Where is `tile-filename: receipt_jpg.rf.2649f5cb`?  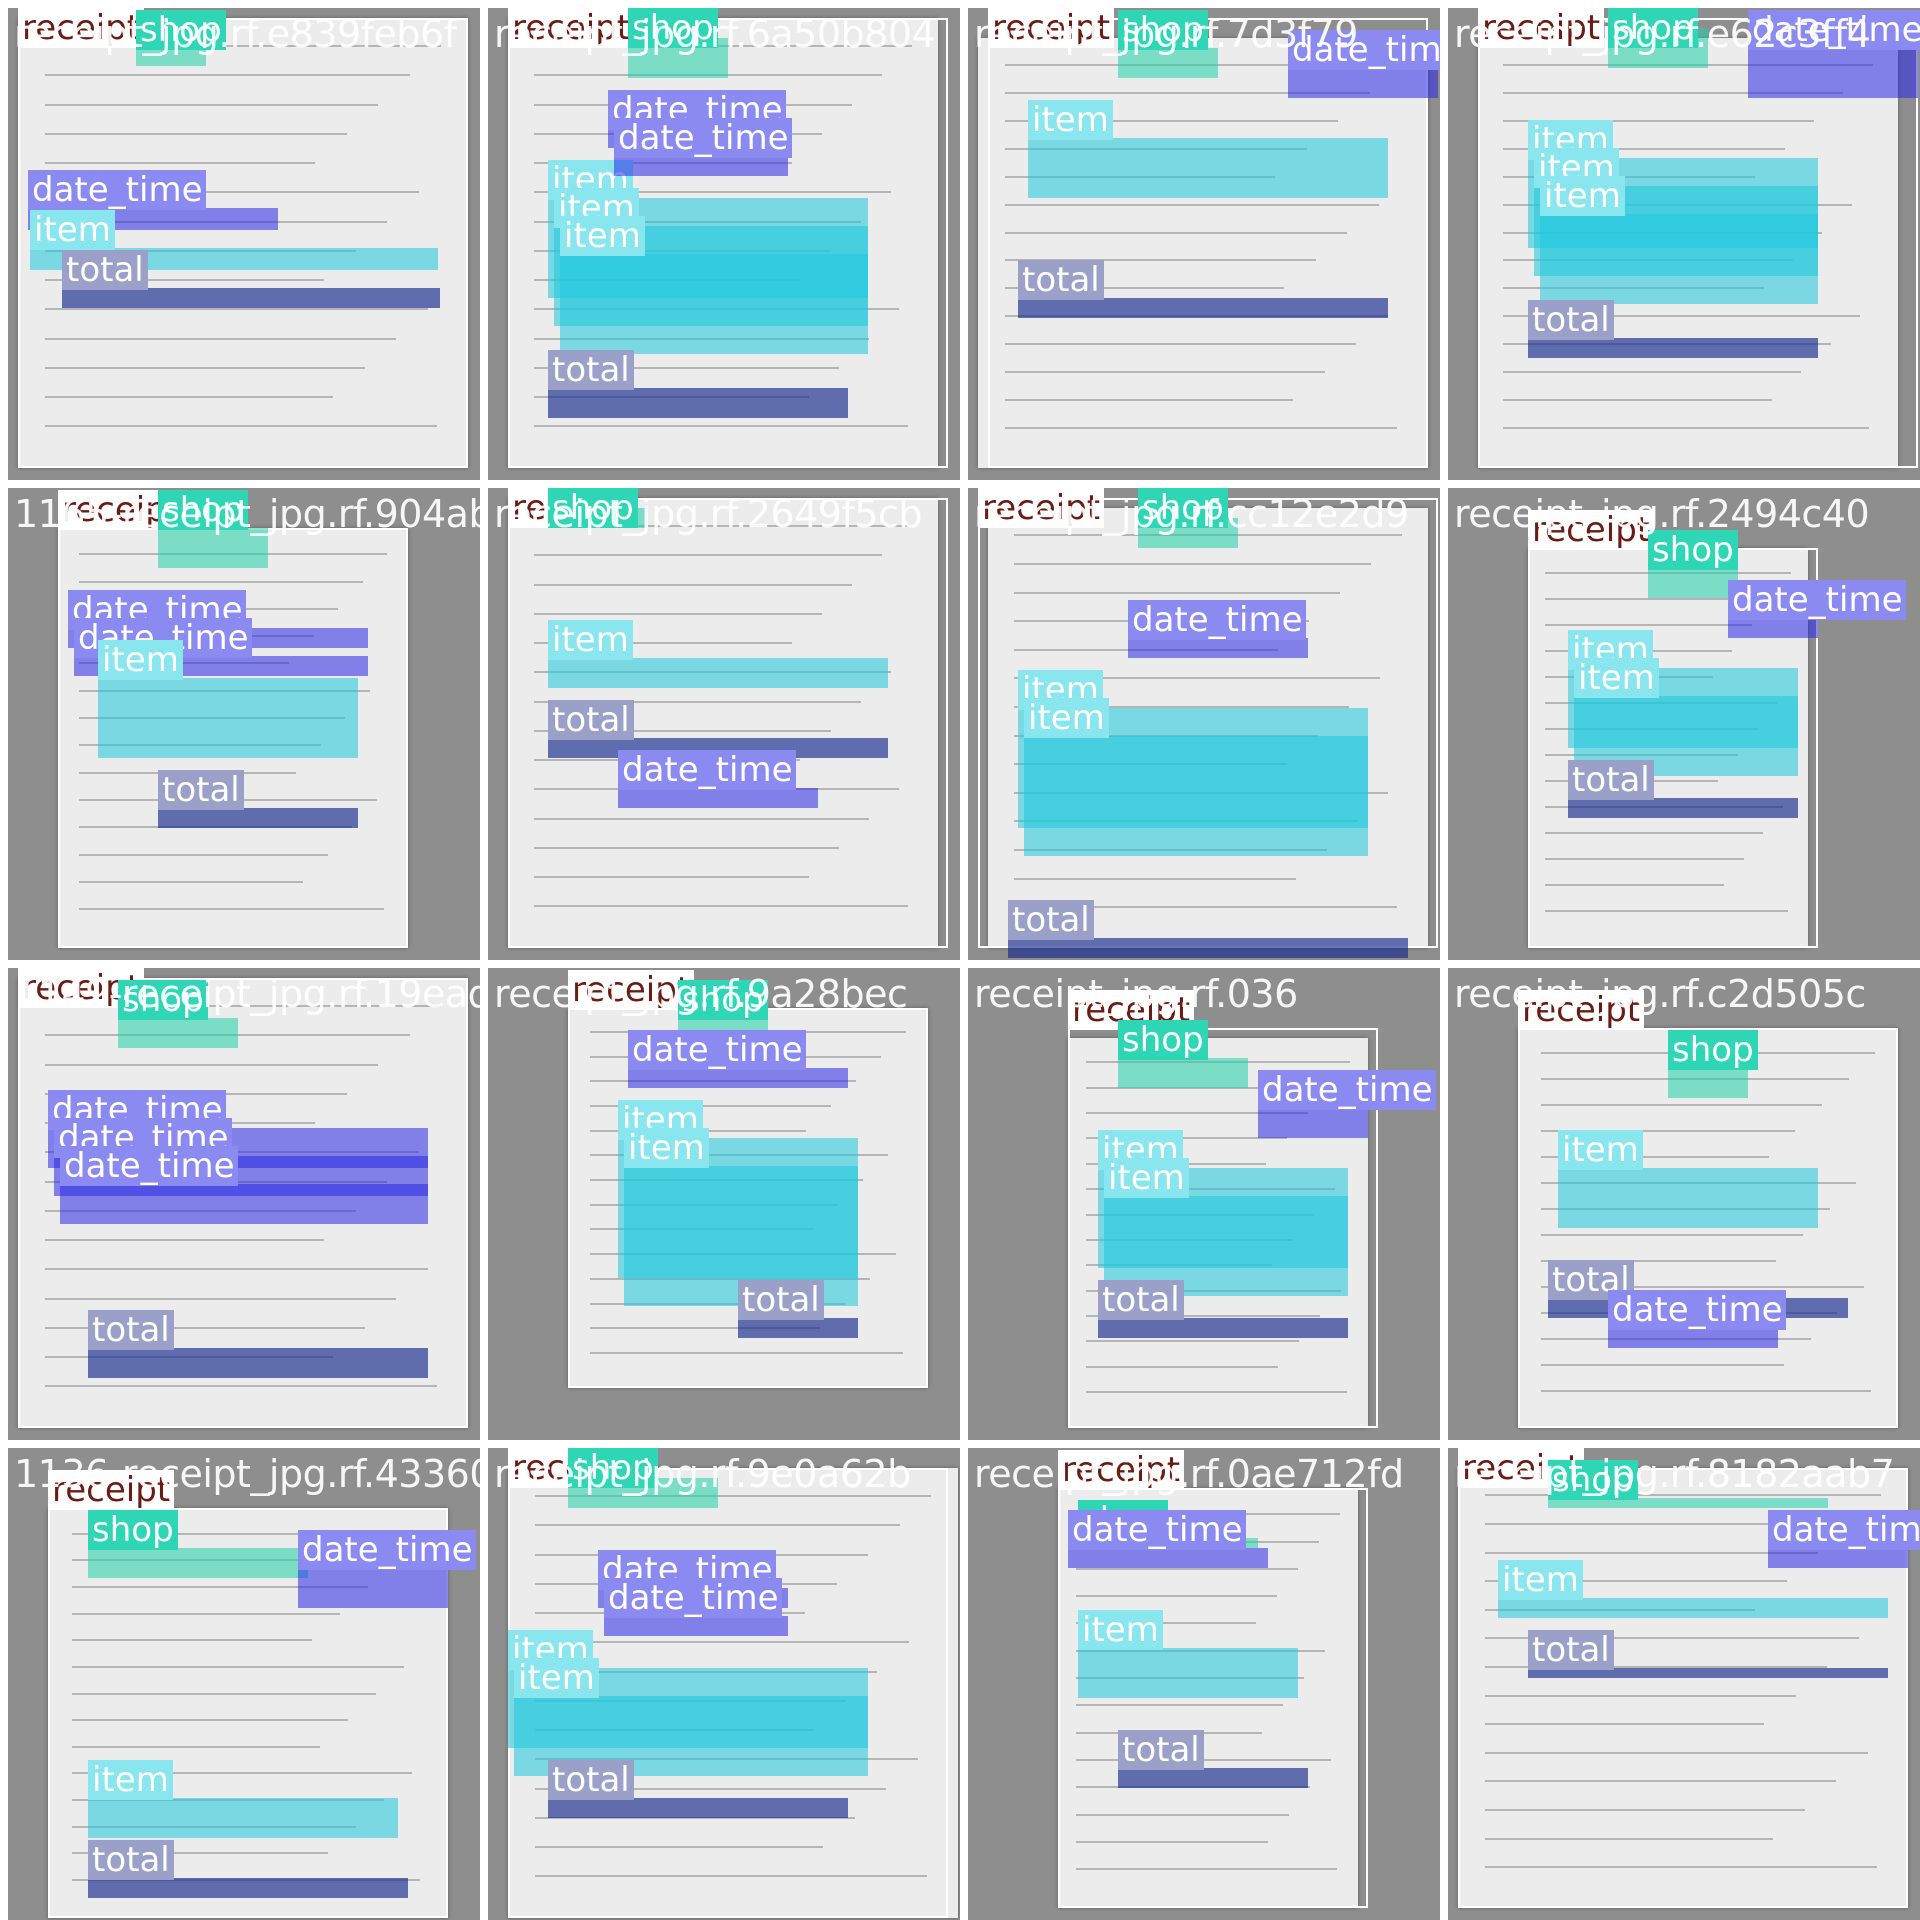
tile-filename: receipt_jpg.rf.2649f5cb is located at coordinates (708, 514).